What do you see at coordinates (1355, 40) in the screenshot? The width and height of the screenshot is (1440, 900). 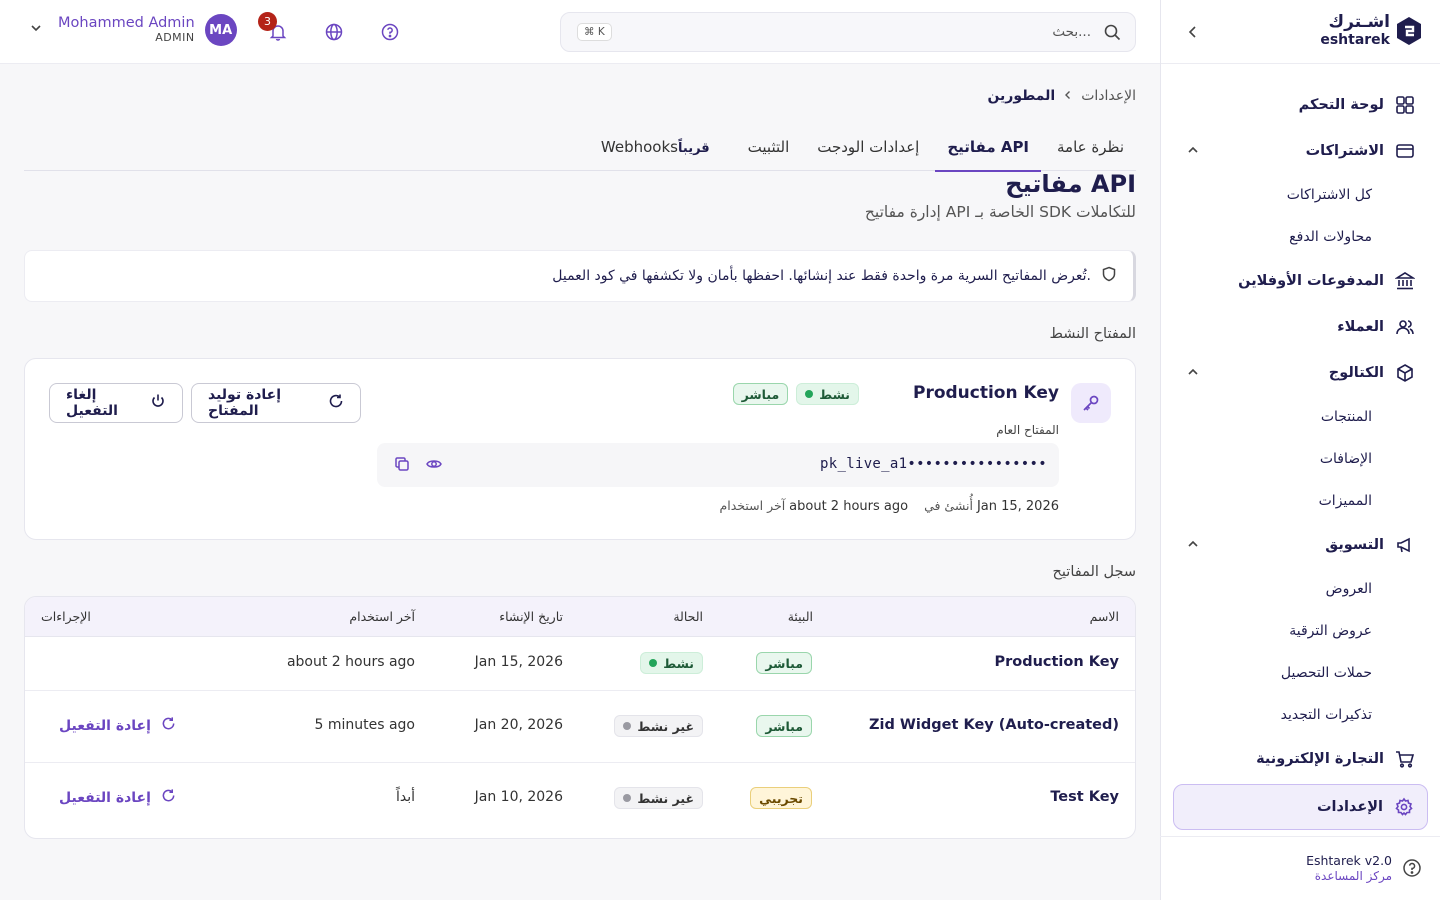 I see `logo-english: eshtarek` at bounding box center [1355, 40].